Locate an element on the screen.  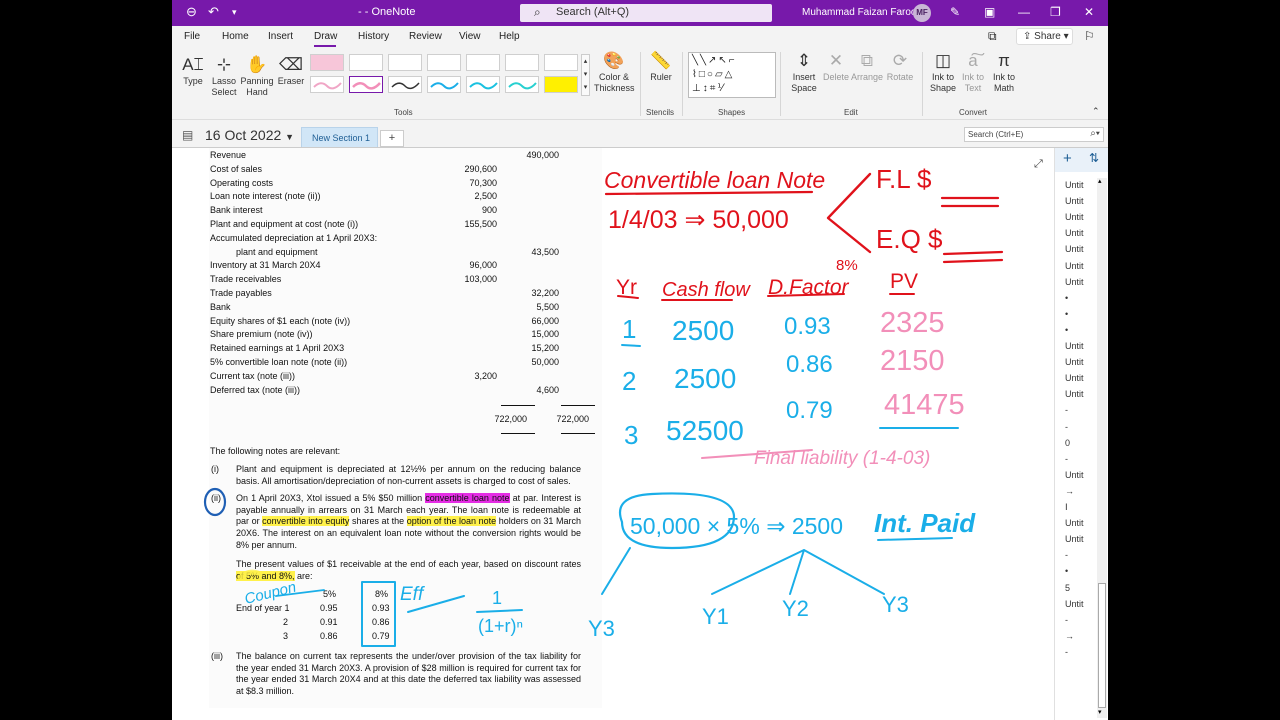
tab-draw: Draw is located at coordinates (325, 36).